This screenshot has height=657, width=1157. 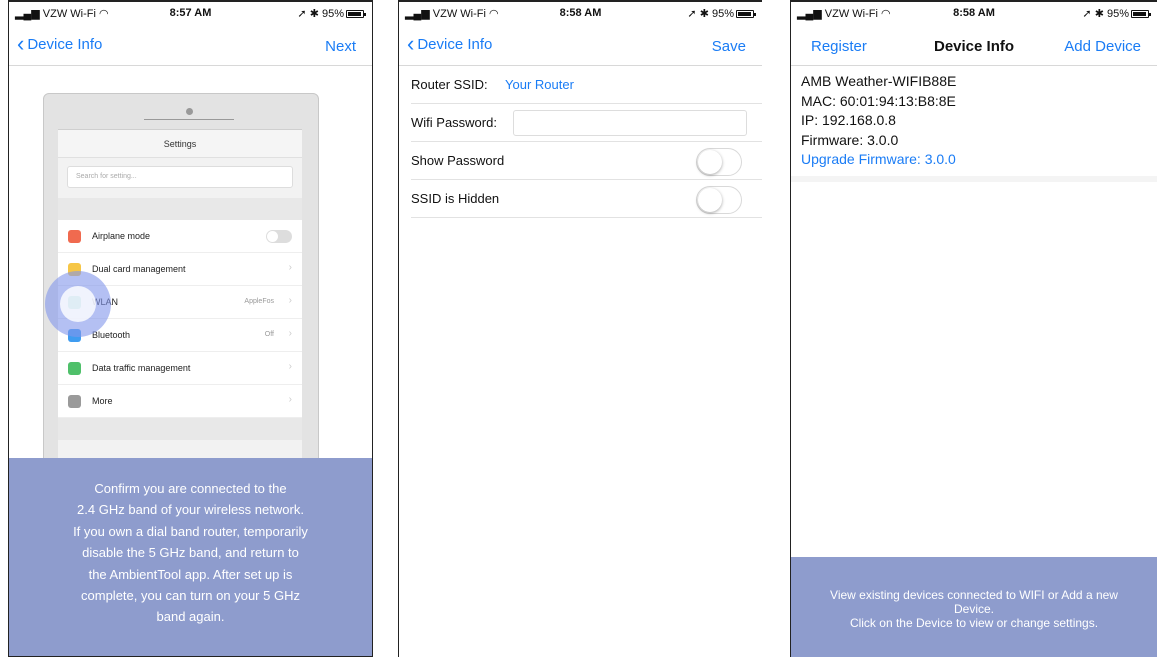 What do you see at coordinates (580, 47) in the screenshot?
I see `navigation-bar: ‹ Device Info Save` at bounding box center [580, 47].